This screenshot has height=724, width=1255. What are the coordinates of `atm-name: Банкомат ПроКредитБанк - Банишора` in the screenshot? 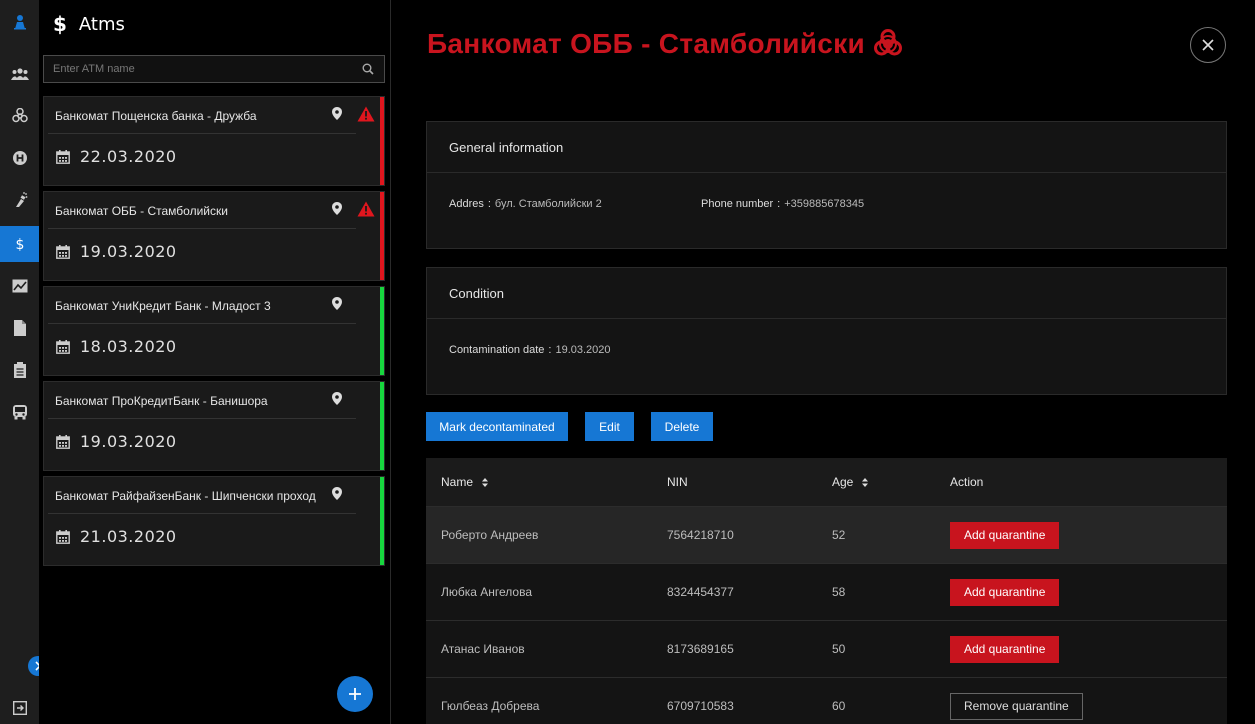 It's located at (161, 401).